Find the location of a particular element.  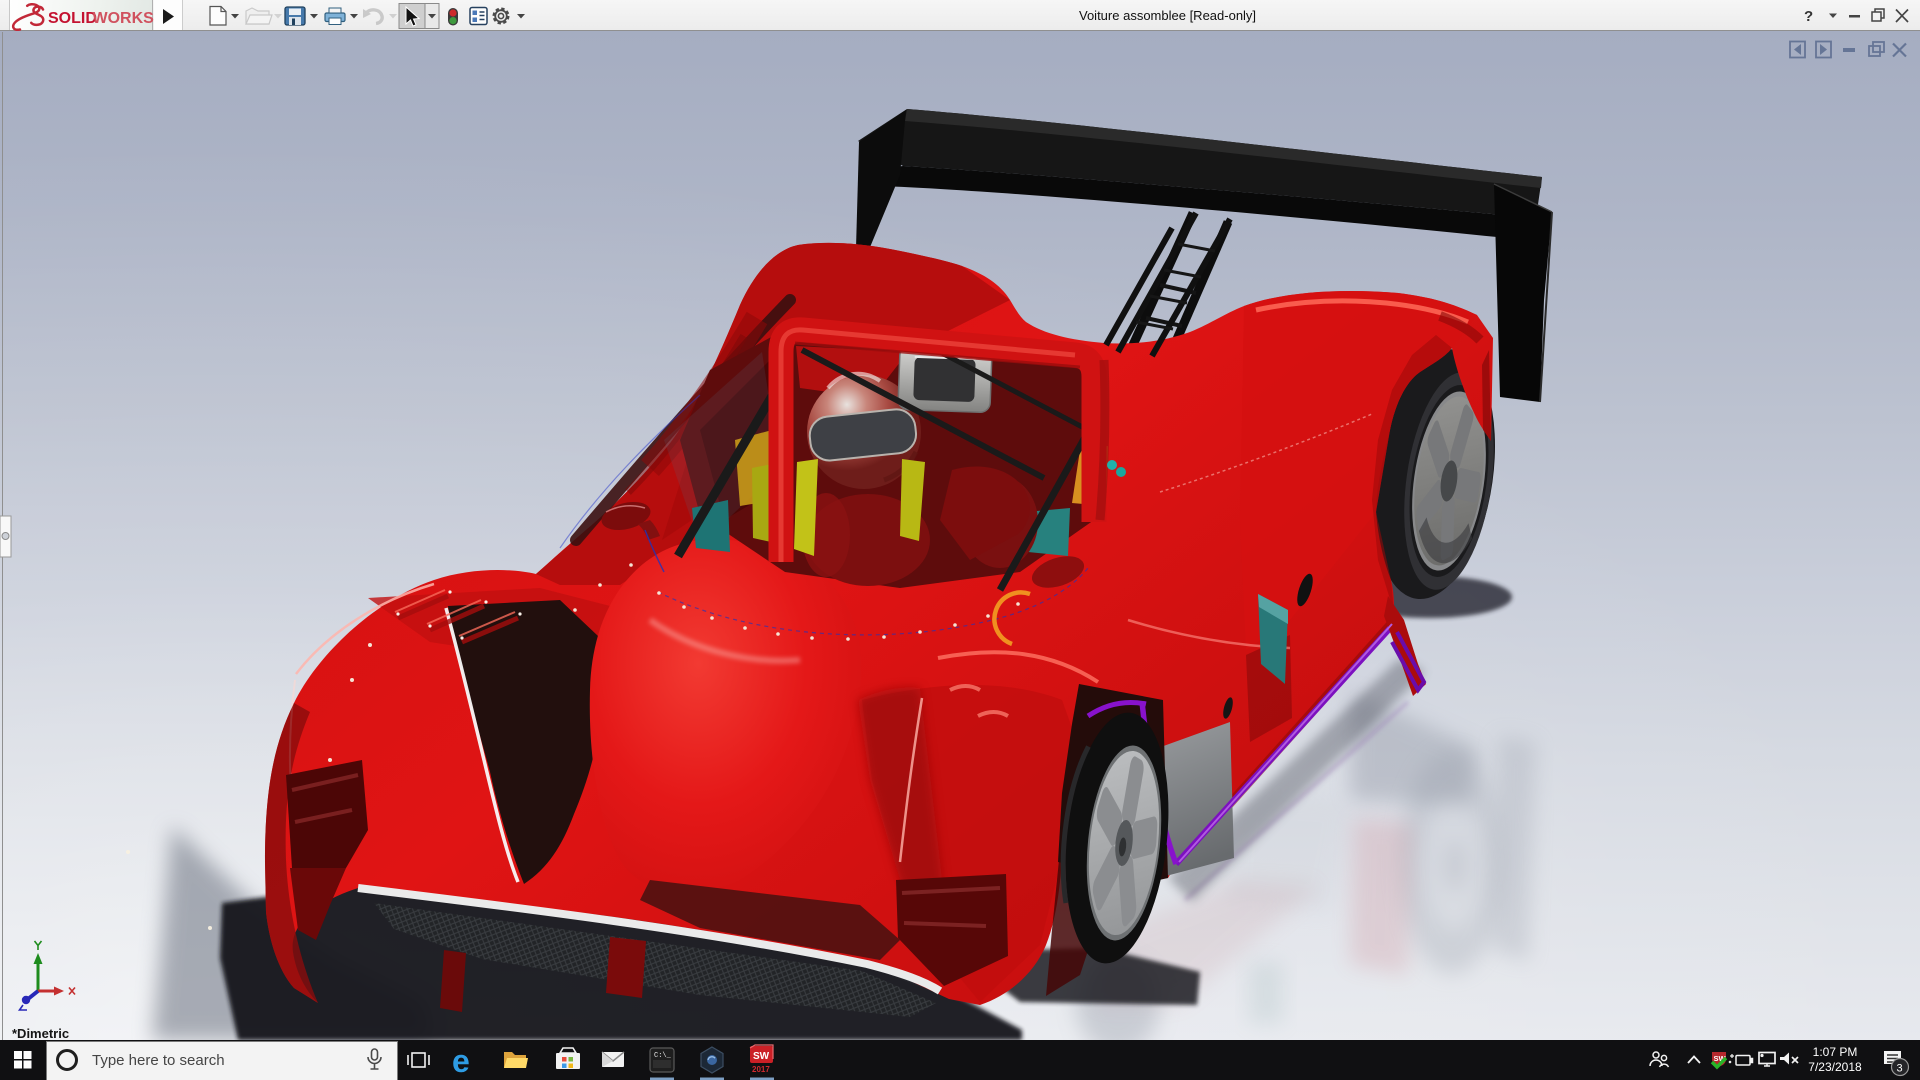

svg-text: C:\_ is located at coordinates (663, 1056).